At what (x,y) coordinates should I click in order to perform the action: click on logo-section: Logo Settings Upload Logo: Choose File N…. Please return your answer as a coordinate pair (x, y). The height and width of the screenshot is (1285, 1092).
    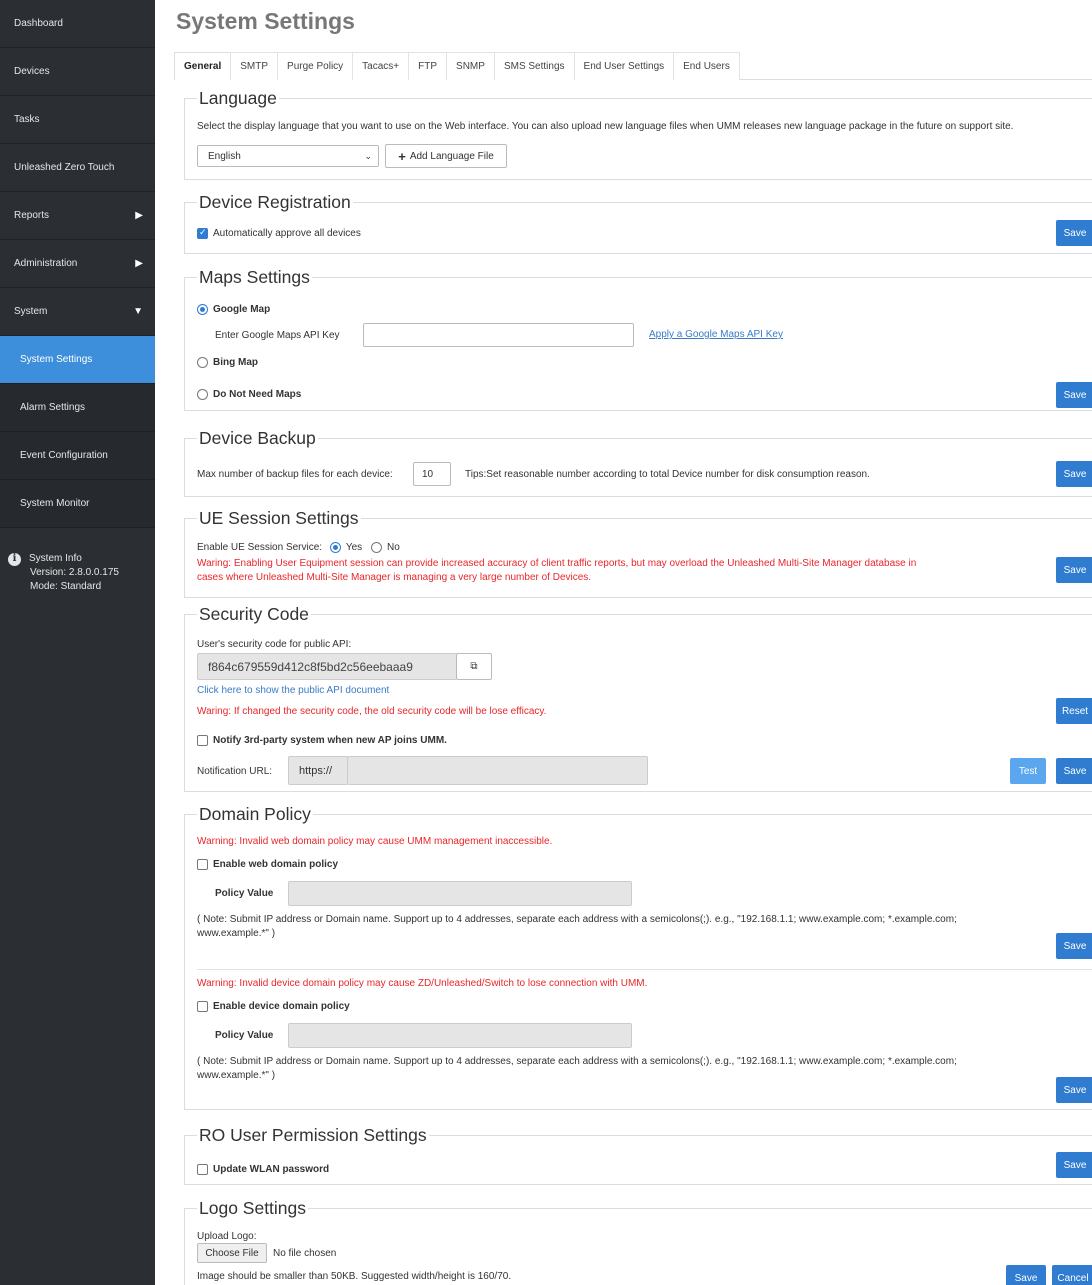
    Looking at the image, I should click on (638, 1241).